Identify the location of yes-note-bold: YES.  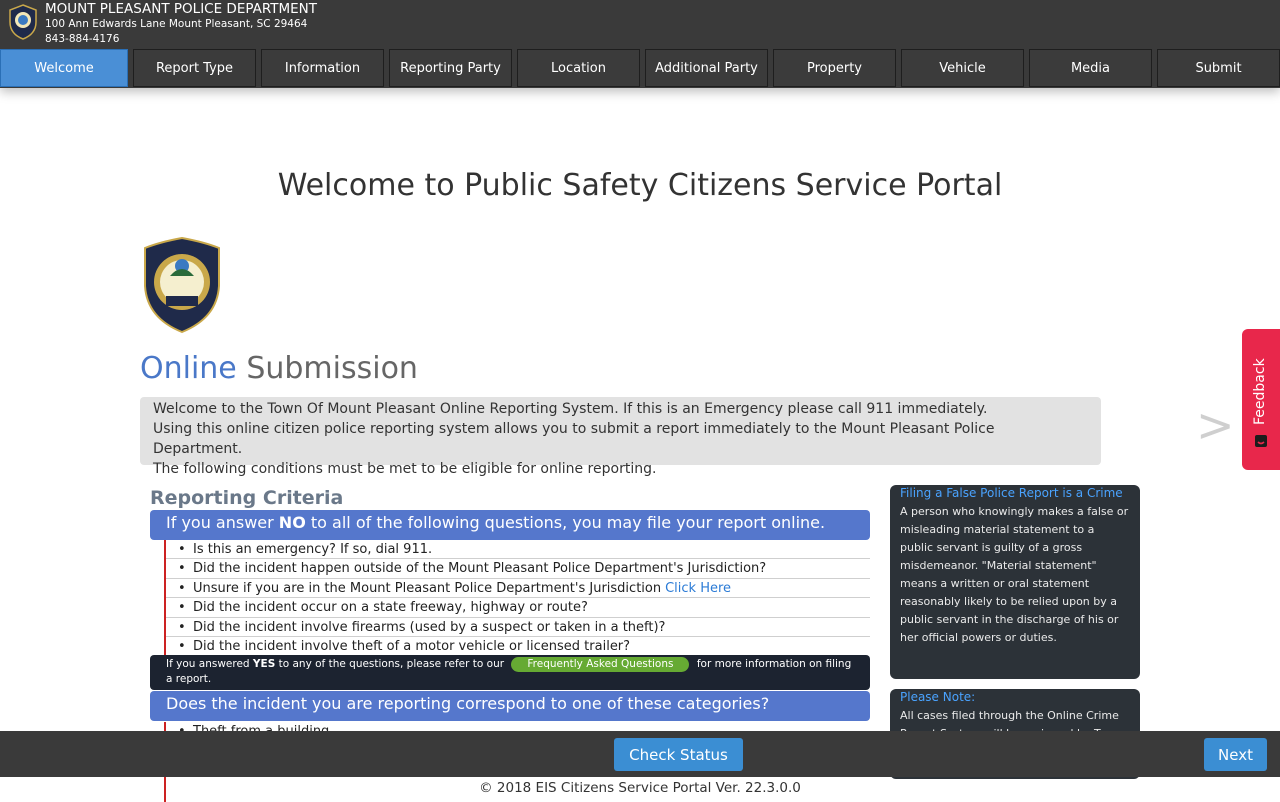
(264, 664).